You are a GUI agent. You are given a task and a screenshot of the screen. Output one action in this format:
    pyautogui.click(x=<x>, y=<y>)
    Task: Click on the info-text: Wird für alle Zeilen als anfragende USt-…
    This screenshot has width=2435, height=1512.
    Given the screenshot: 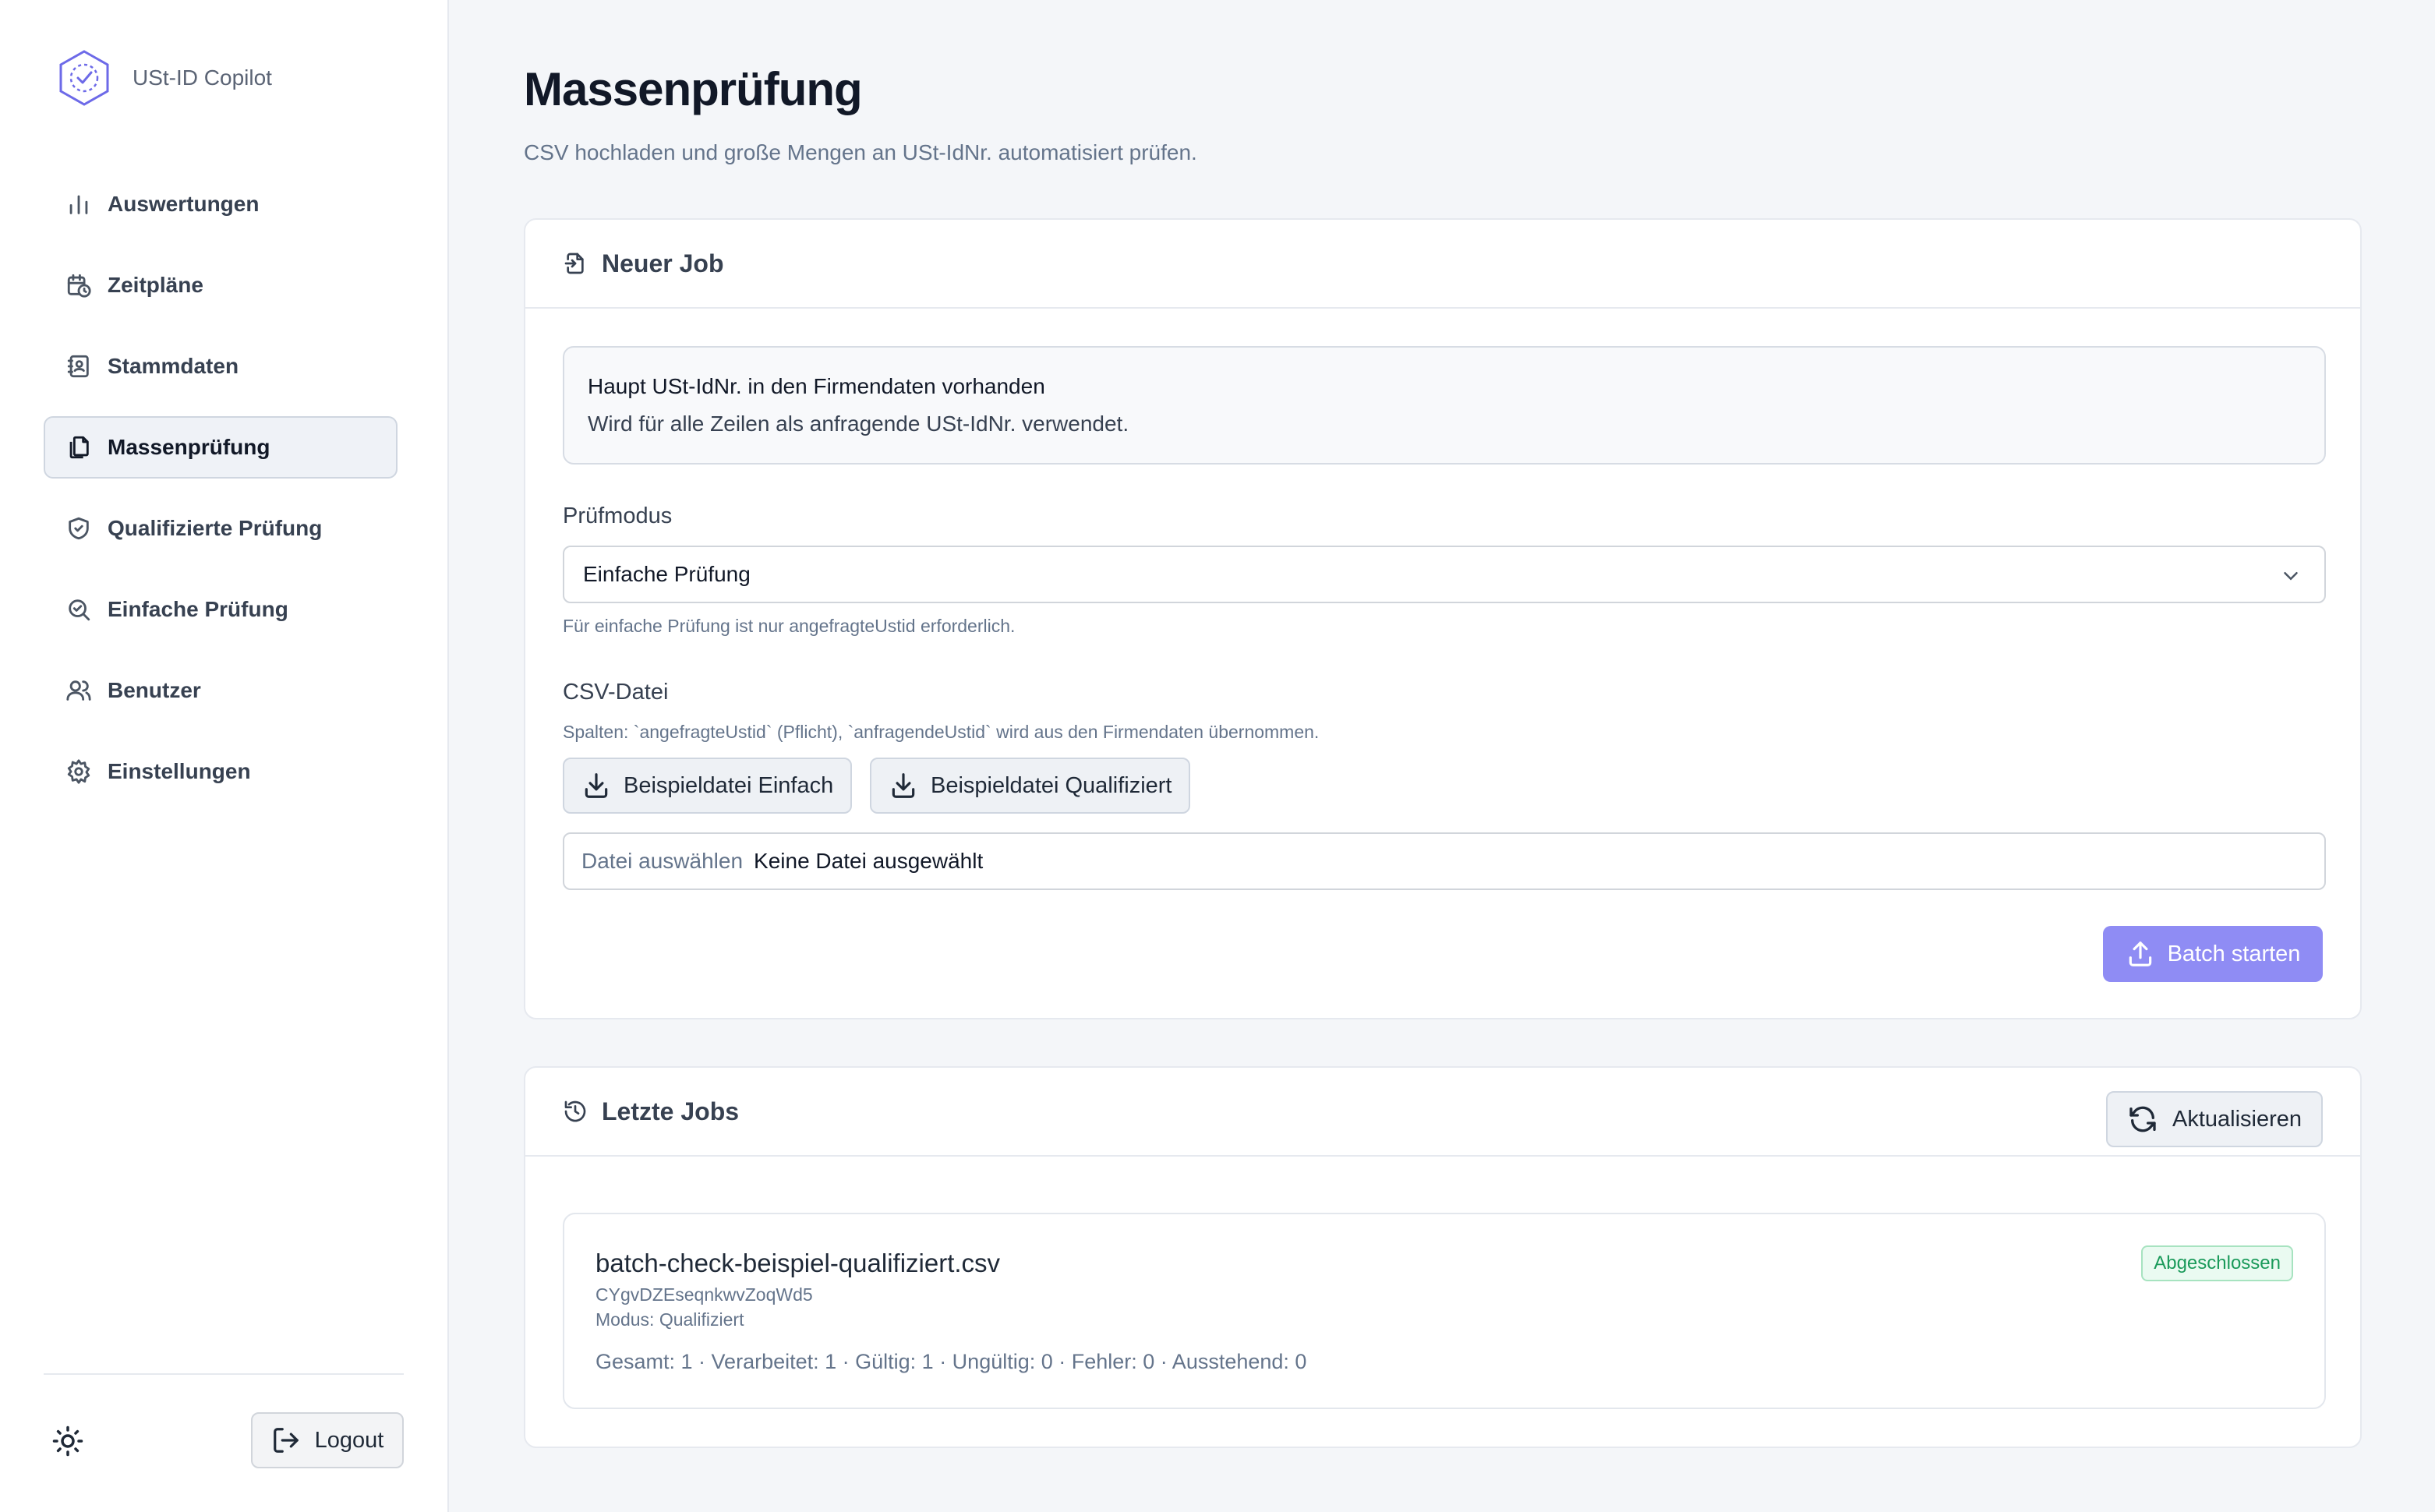 What is the action you would take?
    pyautogui.click(x=858, y=424)
    